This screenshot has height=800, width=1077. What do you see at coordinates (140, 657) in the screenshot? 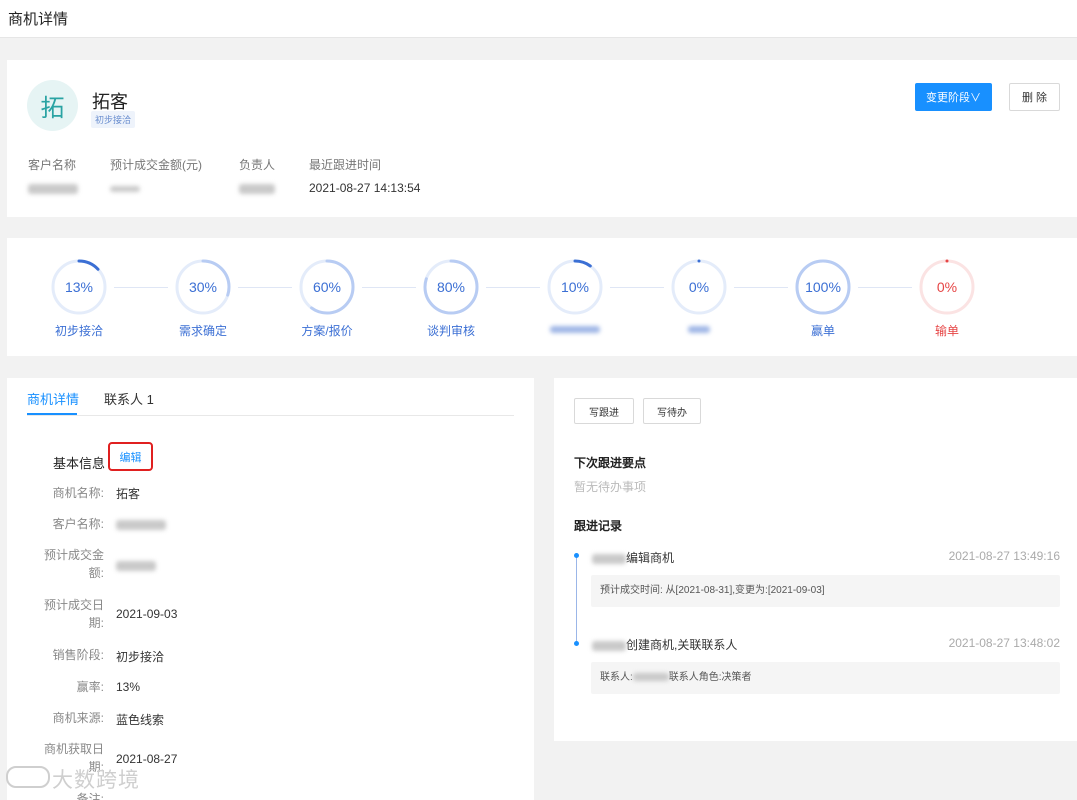
I see `field-value: 初步接洽` at bounding box center [140, 657].